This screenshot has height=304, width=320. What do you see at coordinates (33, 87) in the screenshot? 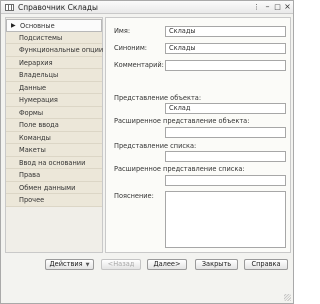
I see `sidebar-item-label: Данные` at bounding box center [33, 87].